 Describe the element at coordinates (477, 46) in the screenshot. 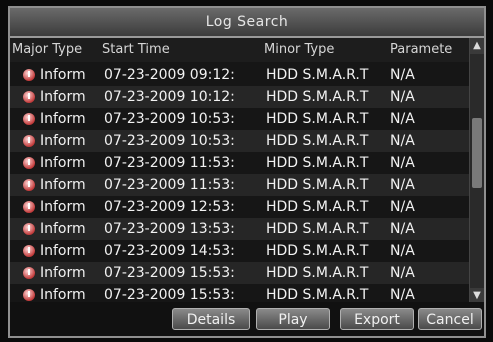

I see `scroll-up-arrow-icon: ▲` at that location.